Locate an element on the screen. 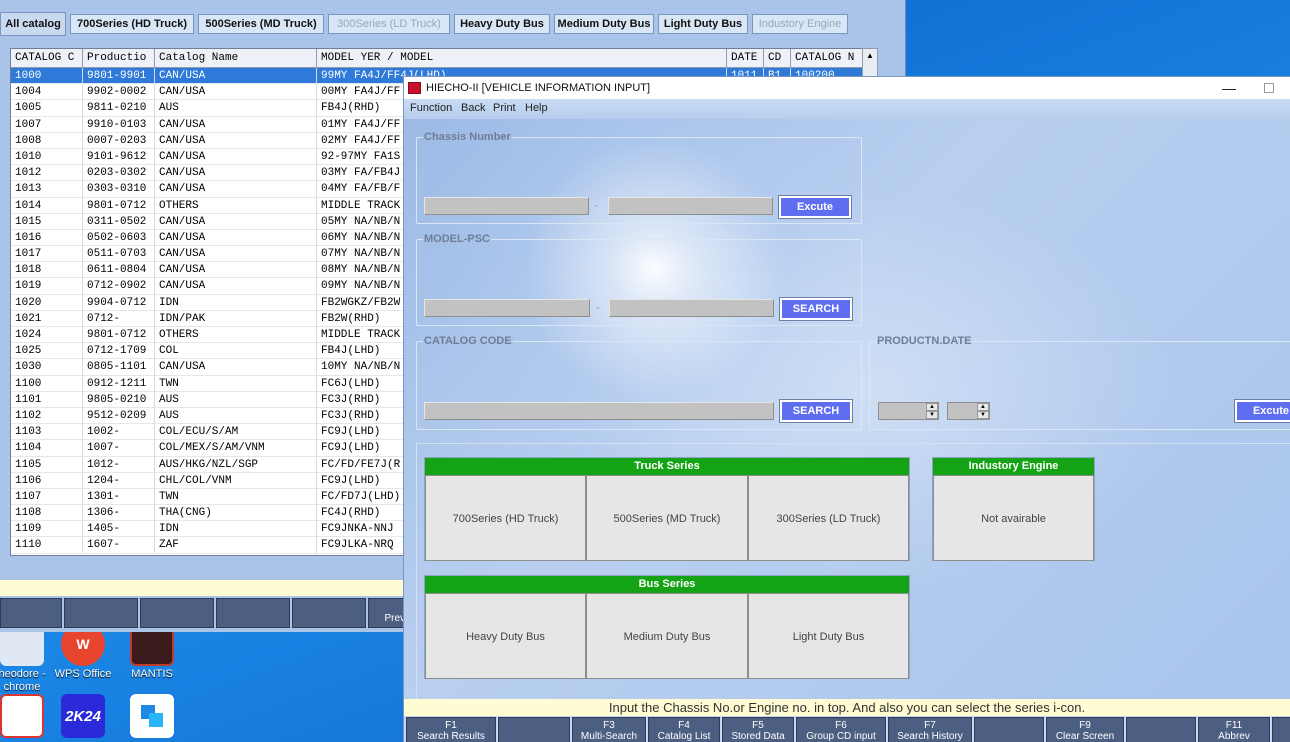 This screenshot has height=742, width=1290. catalog-code-search-button: SEARCH is located at coordinates (816, 411).